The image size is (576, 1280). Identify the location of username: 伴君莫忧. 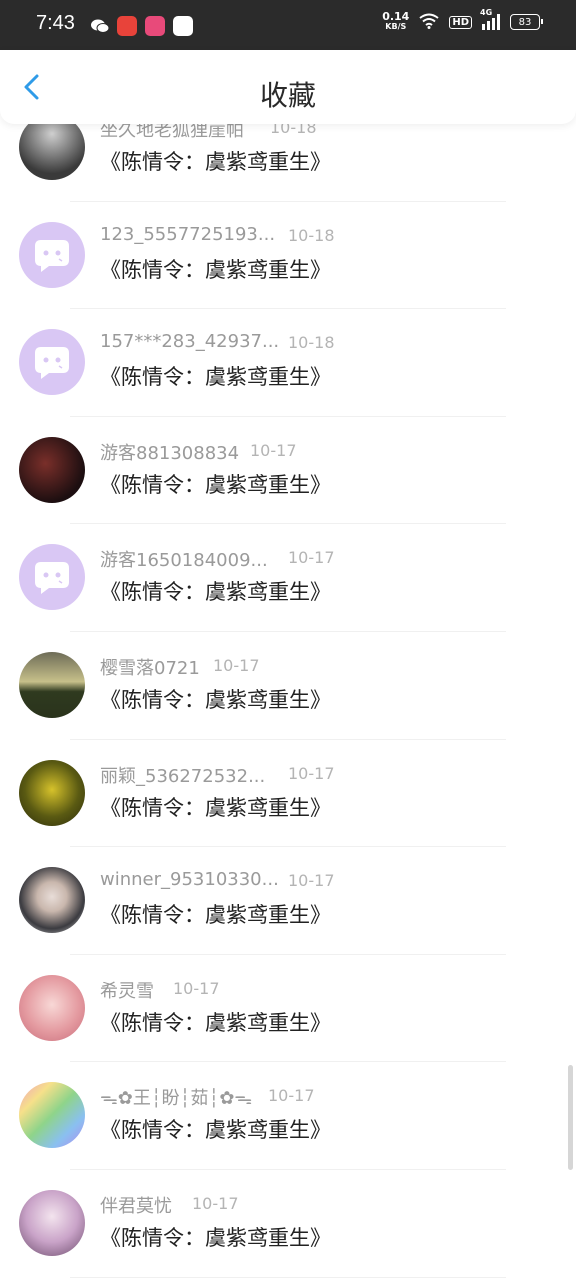
(136, 1205).